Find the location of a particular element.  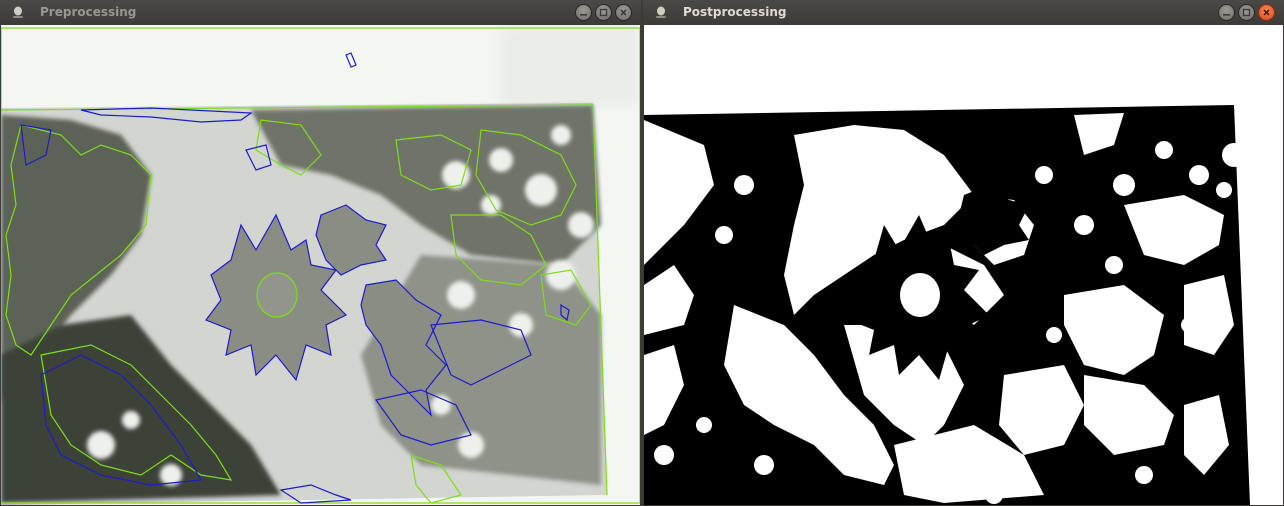

titlebar: Postprocessing is located at coordinates (963, 12).